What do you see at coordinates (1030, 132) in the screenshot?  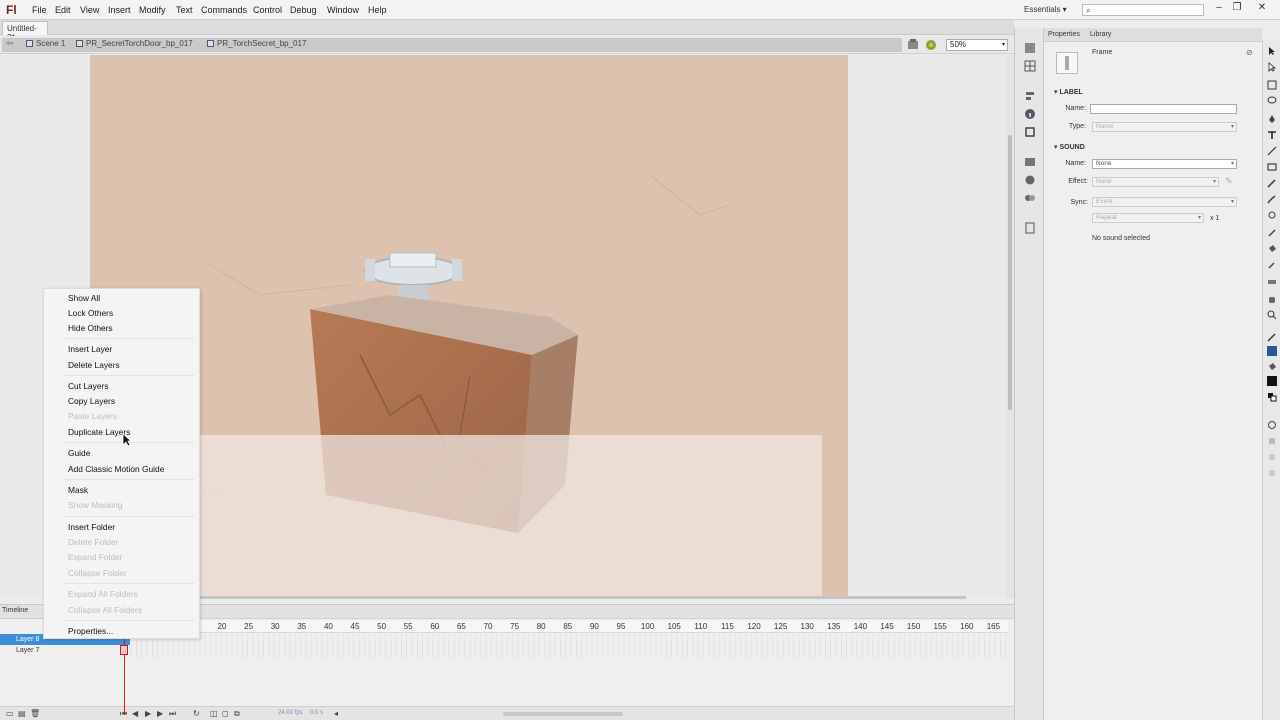 I see `transform-icon` at bounding box center [1030, 132].